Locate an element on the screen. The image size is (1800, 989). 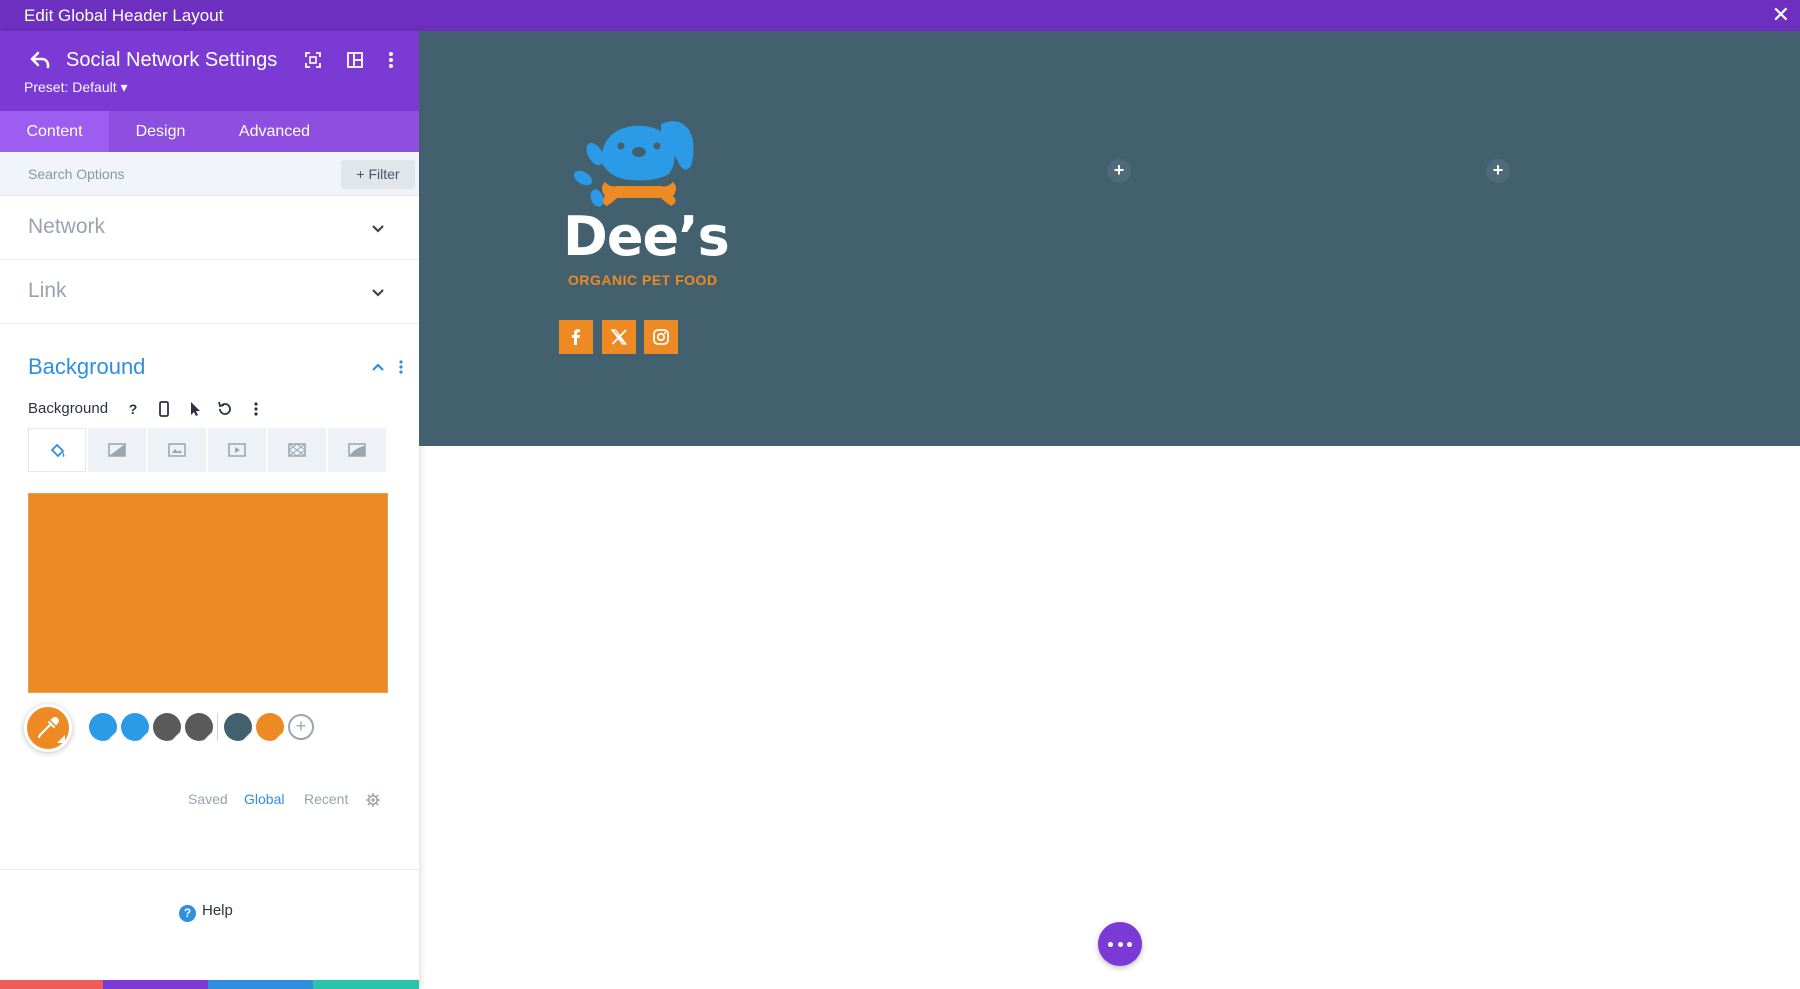
color-picker-button is located at coordinates (48, 728).